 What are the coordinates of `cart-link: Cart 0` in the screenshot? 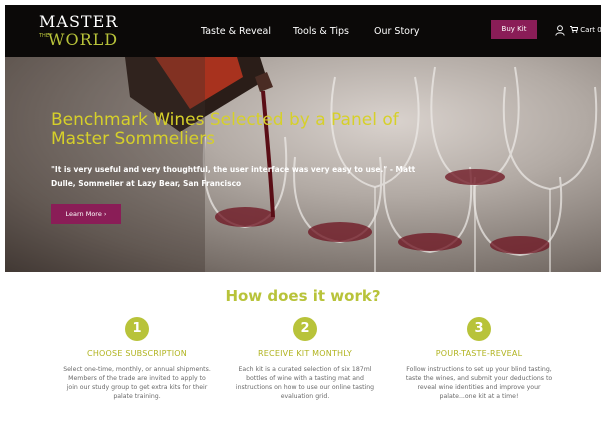 It's located at (585, 30).